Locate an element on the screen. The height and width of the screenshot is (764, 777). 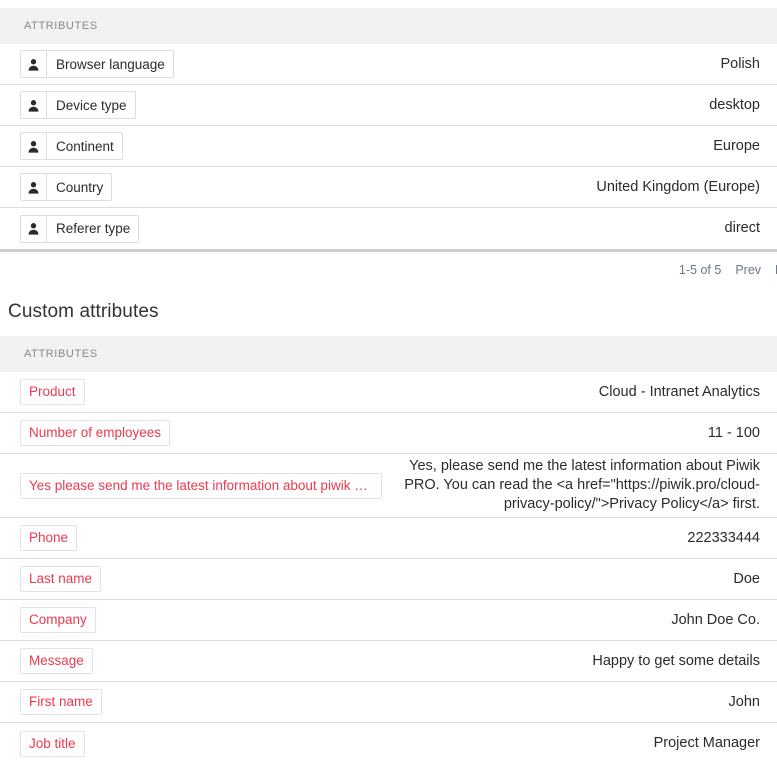
attribute-name-cell: Referer type is located at coordinates (78, 228).